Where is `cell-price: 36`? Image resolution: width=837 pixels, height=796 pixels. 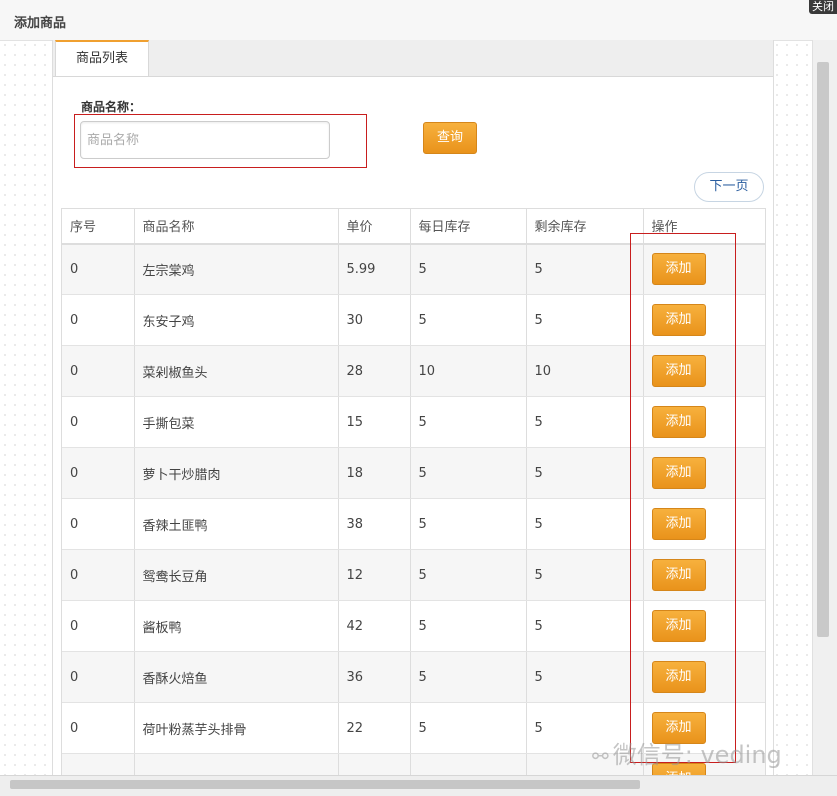
cell-price: 36 is located at coordinates (374, 677).